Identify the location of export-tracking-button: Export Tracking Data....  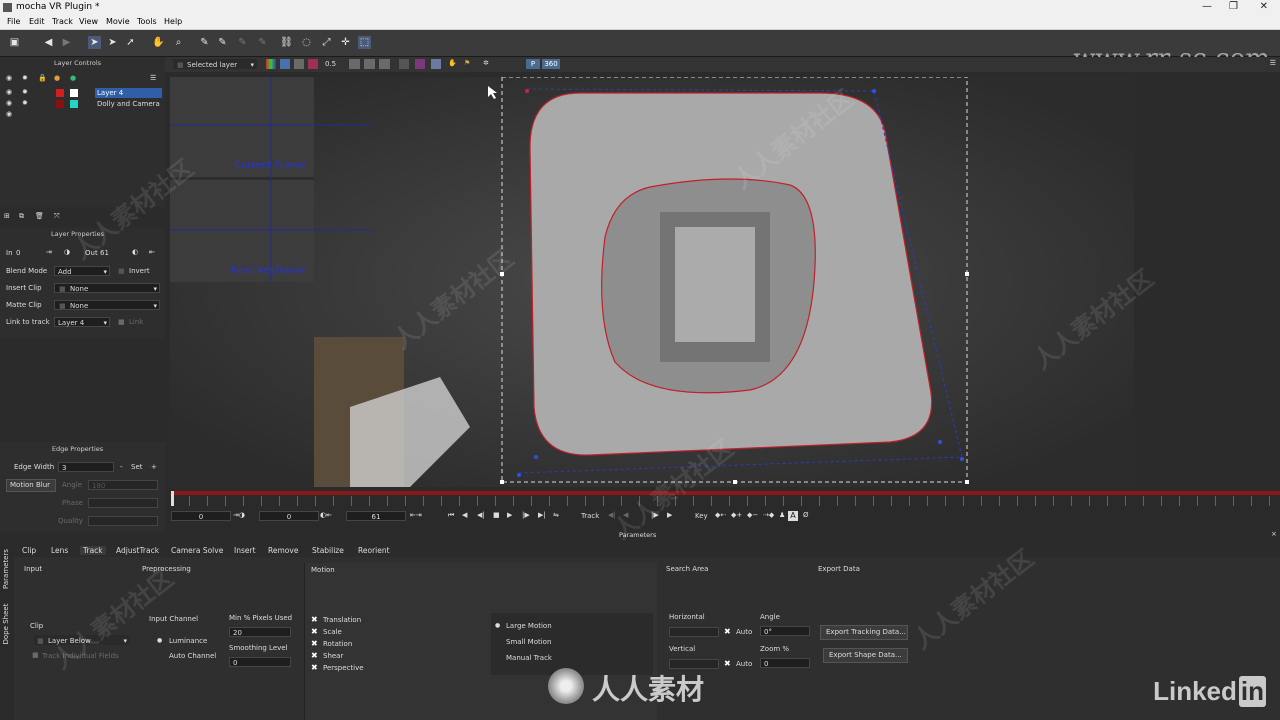
(864, 632).